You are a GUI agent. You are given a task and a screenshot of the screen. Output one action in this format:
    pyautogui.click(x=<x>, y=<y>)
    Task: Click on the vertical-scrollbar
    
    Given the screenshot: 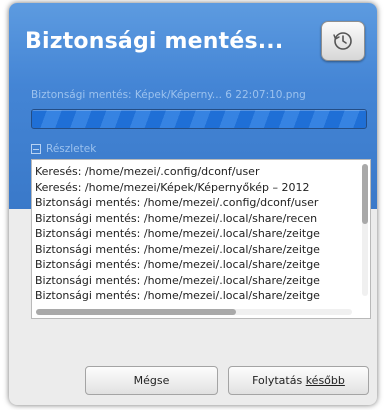 What is the action you would take?
    pyautogui.click(x=365, y=230)
    